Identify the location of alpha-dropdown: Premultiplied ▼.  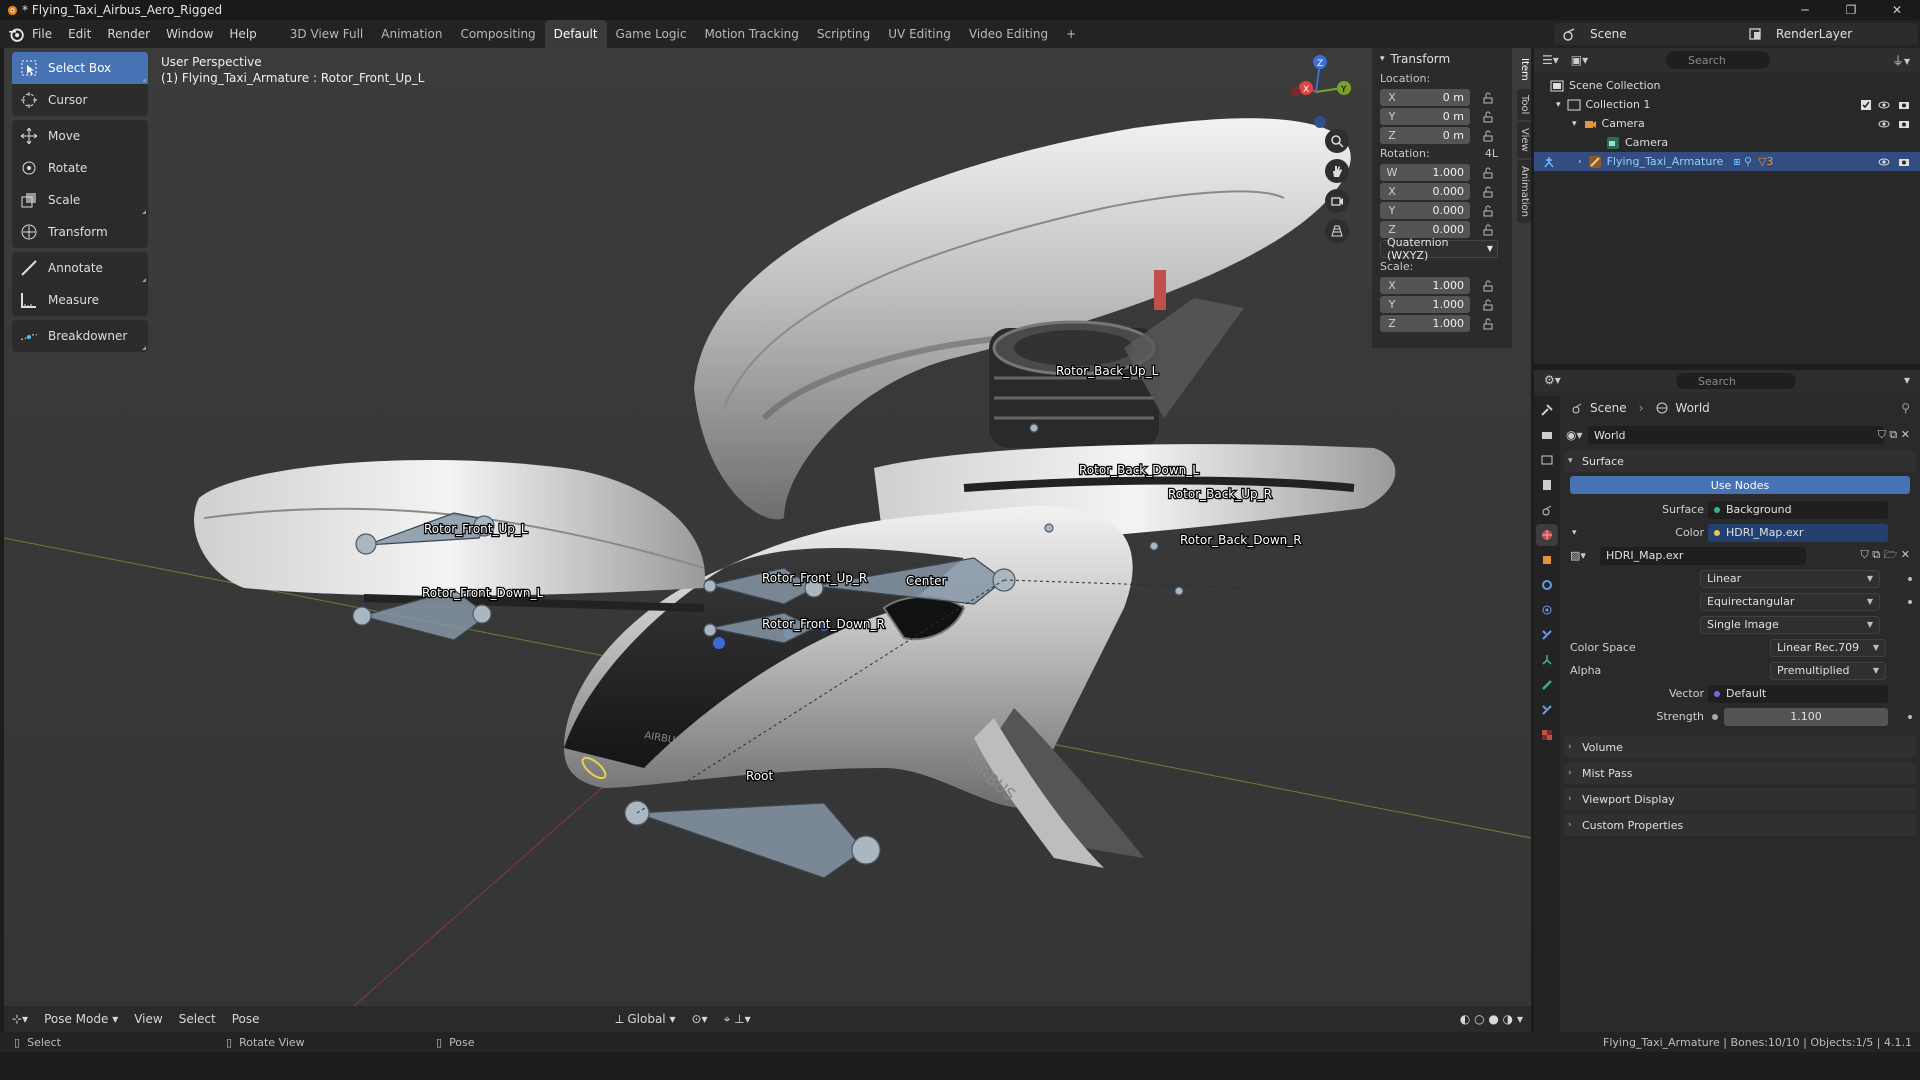
(1828, 670).